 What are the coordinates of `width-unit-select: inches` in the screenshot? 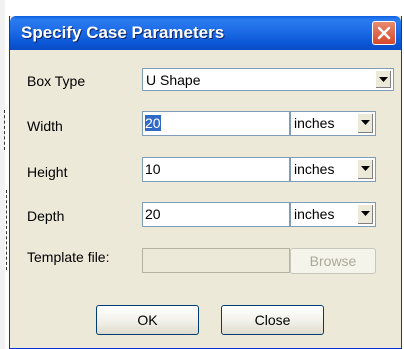 It's located at (333, 123).